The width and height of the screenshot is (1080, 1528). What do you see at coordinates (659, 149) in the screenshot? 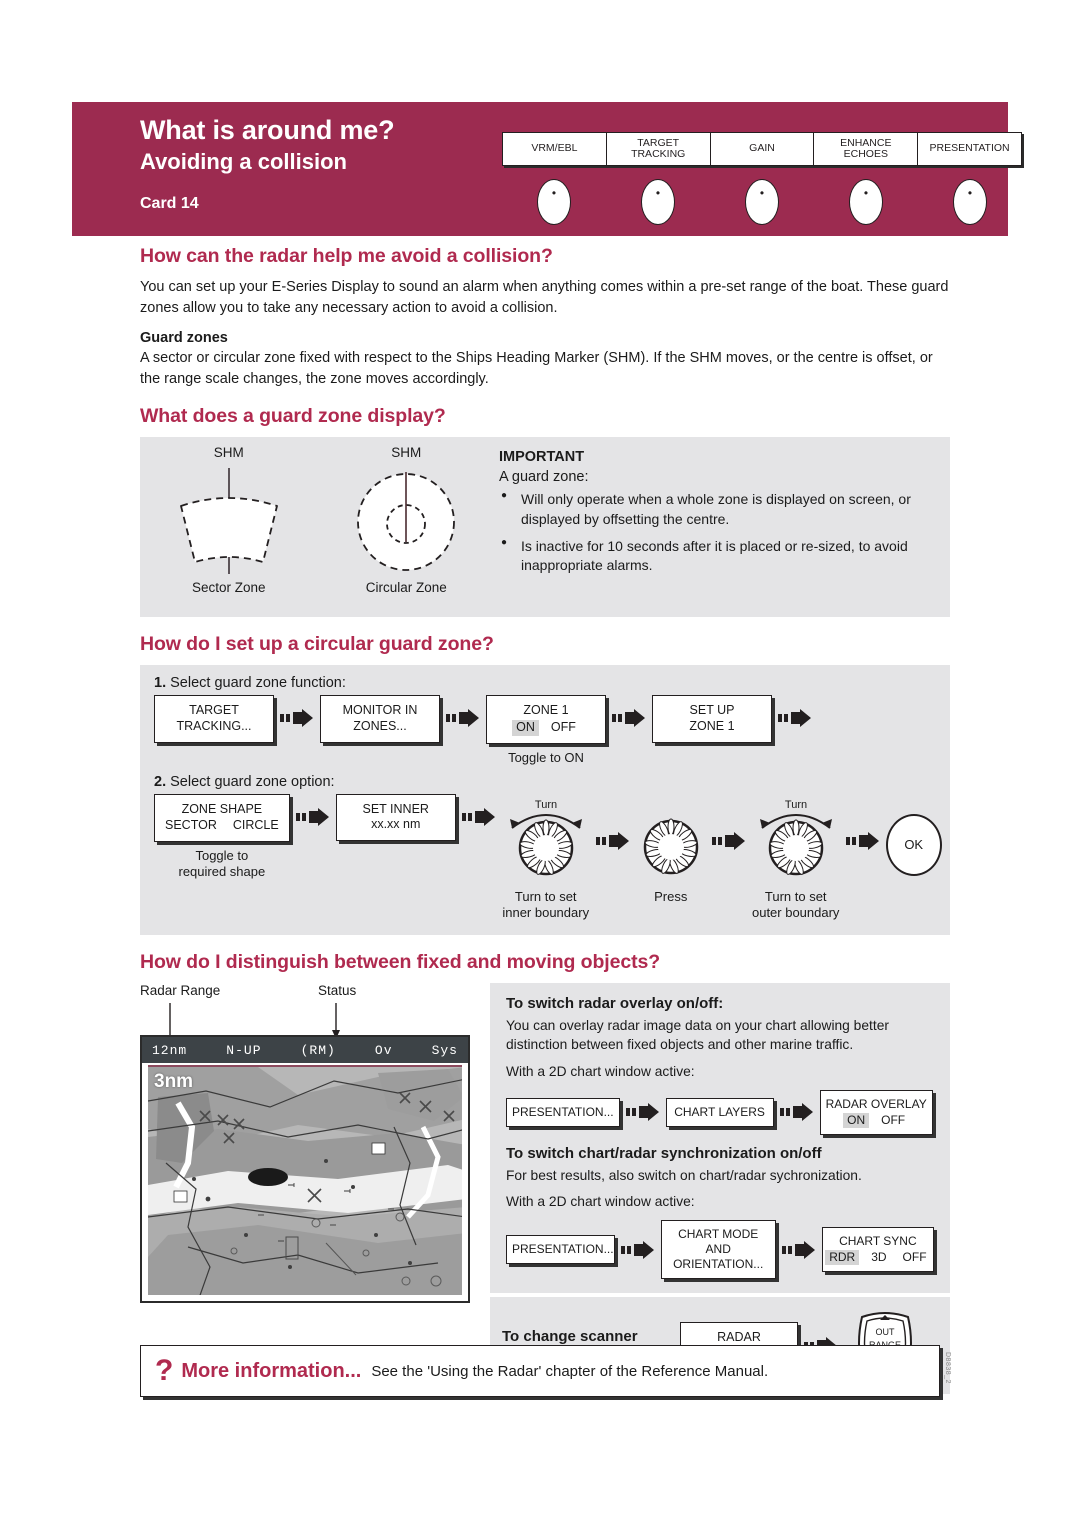
I see `softkey-label-target-tracking: TARGET TRACKING` at bounding box center [659, 149].